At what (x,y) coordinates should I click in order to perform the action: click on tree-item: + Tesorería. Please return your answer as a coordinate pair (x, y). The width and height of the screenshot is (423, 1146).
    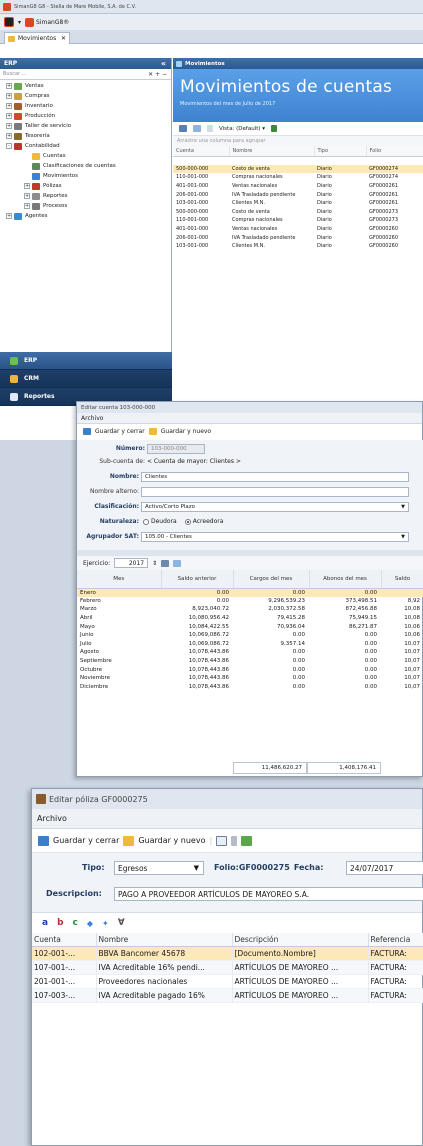
    Looking at the image, I should click on (85, 136).